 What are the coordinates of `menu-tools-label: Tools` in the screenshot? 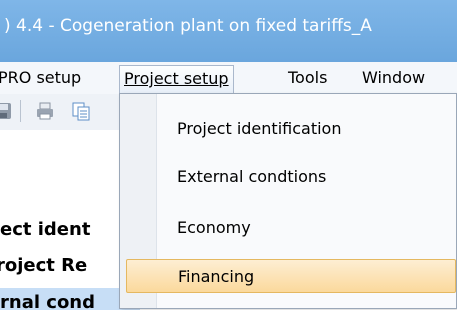 It's located at (308, 77).